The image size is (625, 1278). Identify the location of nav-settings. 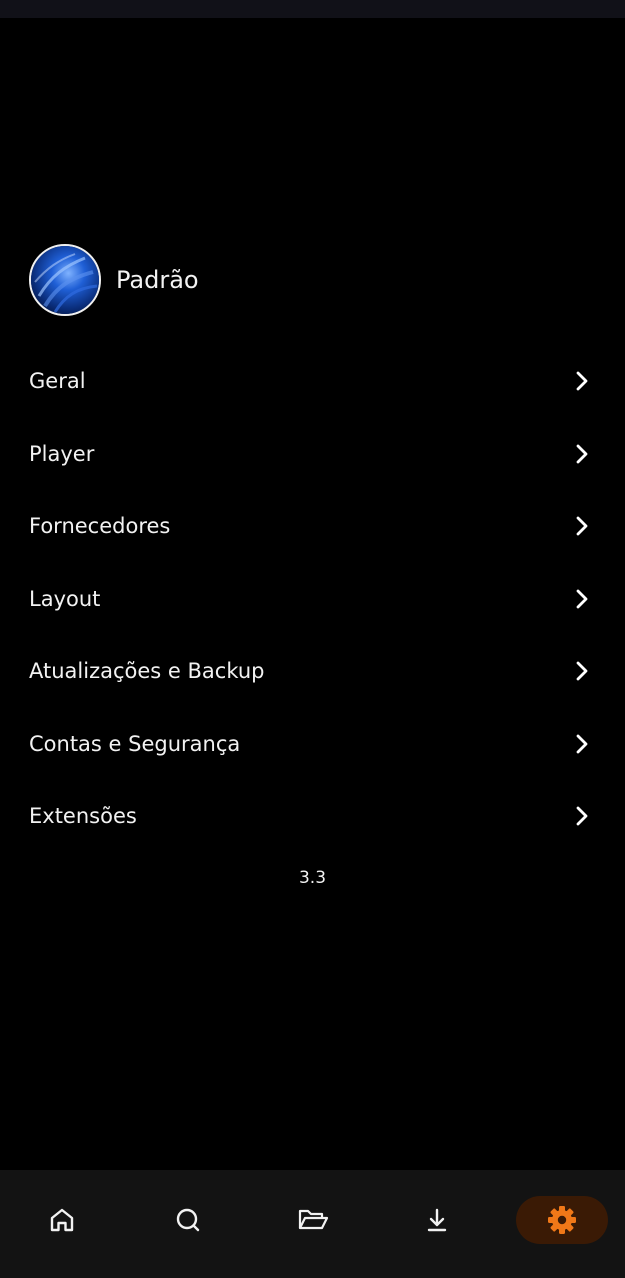
(562, 1220).